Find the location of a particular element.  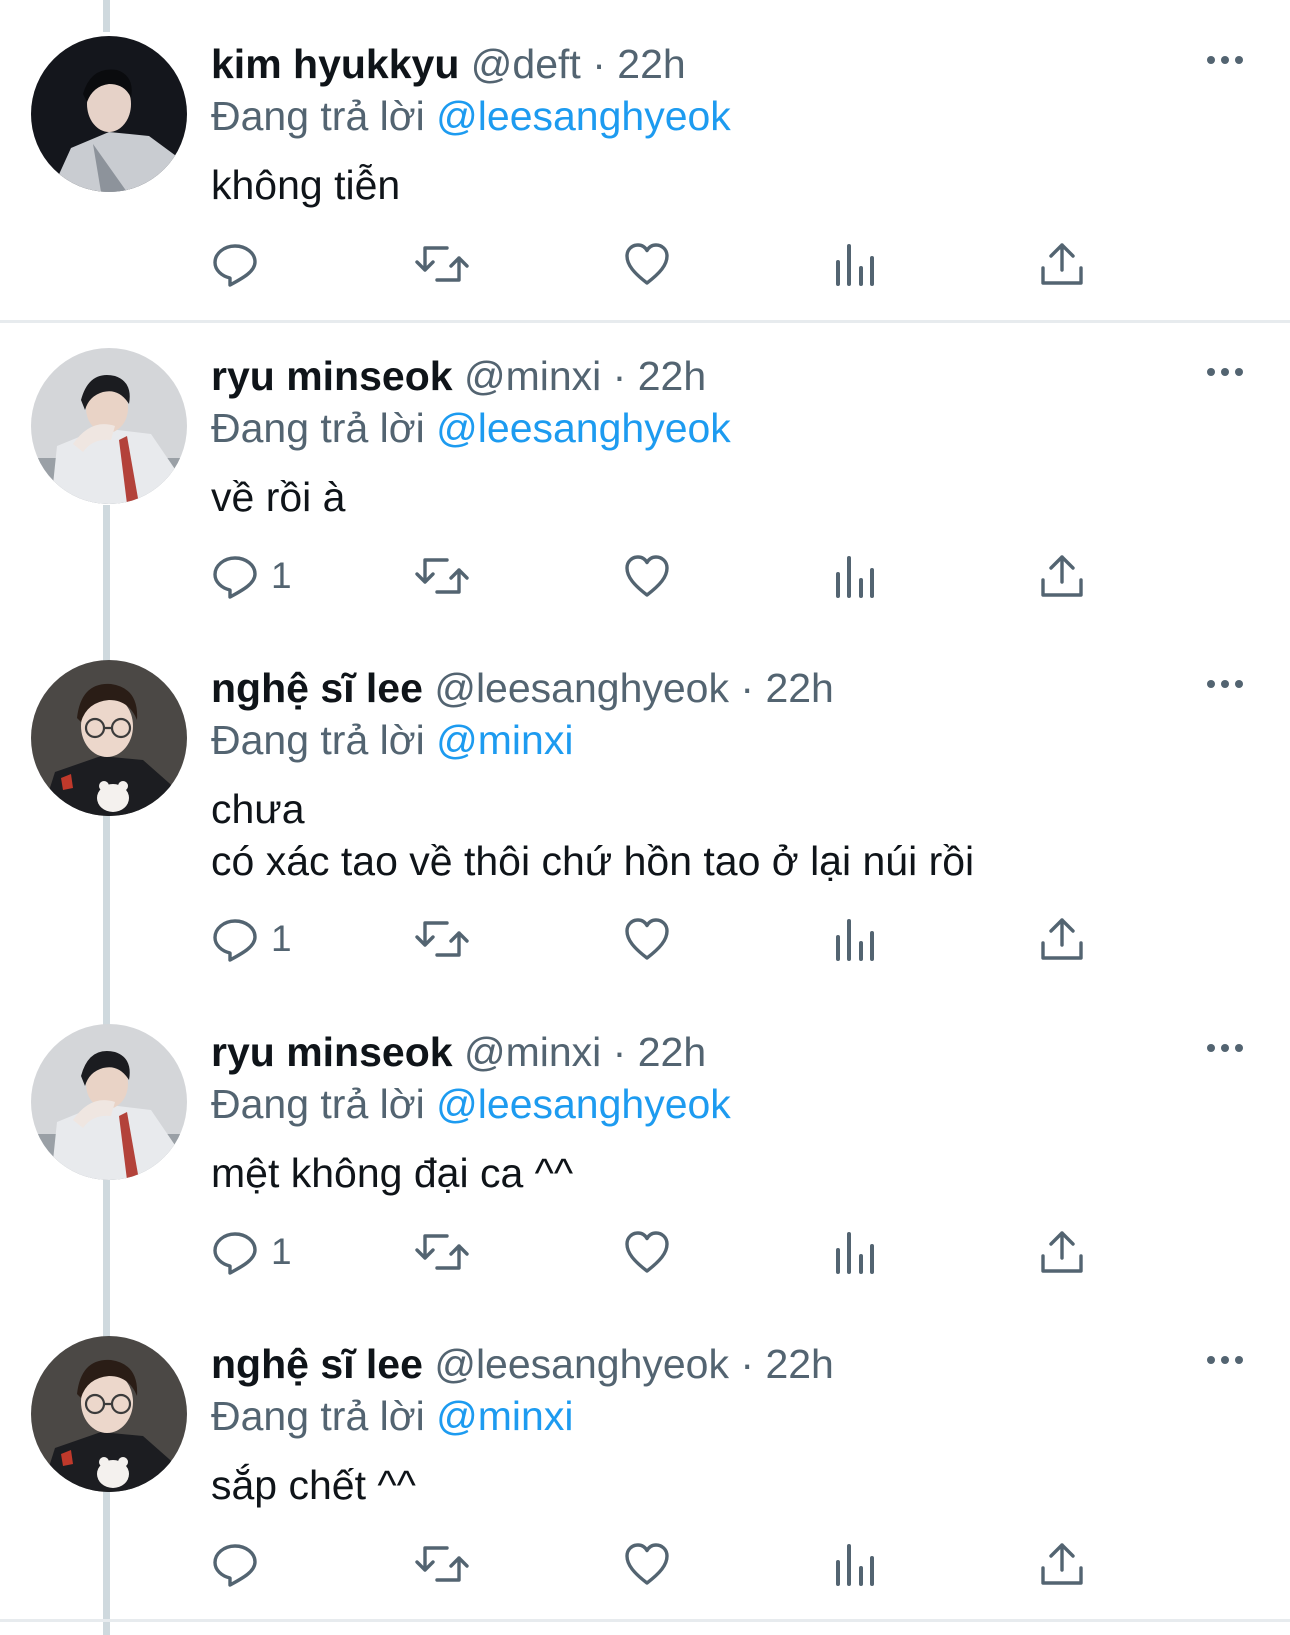

tweet-text: sắp chết ^^ is located at coordinates (313, 1485).